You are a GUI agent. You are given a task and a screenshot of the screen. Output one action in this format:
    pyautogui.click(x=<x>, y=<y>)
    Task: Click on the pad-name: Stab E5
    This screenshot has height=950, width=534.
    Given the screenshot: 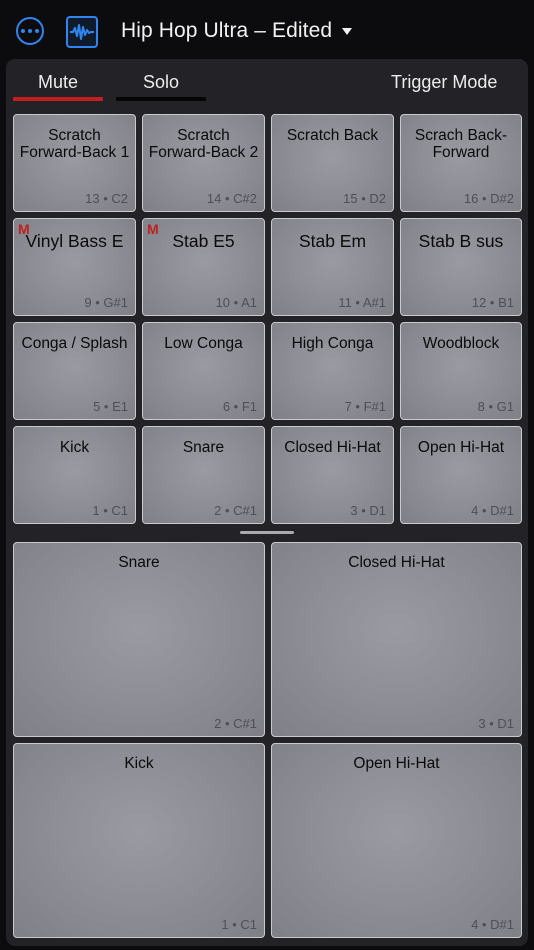 What is the action you would take?
    pyautogui.click(x=203, y=241)
    